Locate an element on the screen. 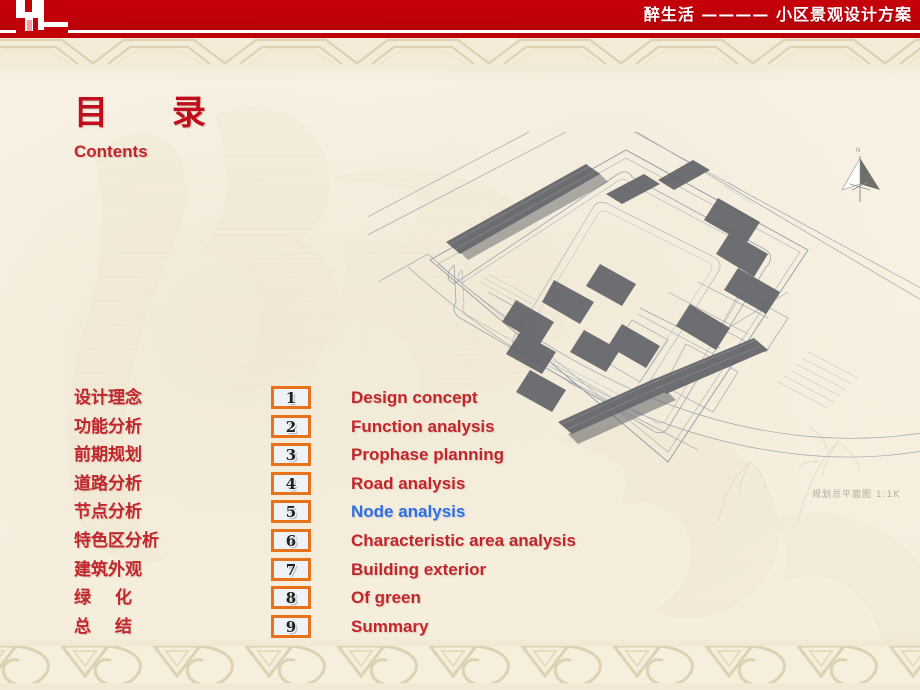  toc-label-en: Of green is located at coordinates (386, 598).